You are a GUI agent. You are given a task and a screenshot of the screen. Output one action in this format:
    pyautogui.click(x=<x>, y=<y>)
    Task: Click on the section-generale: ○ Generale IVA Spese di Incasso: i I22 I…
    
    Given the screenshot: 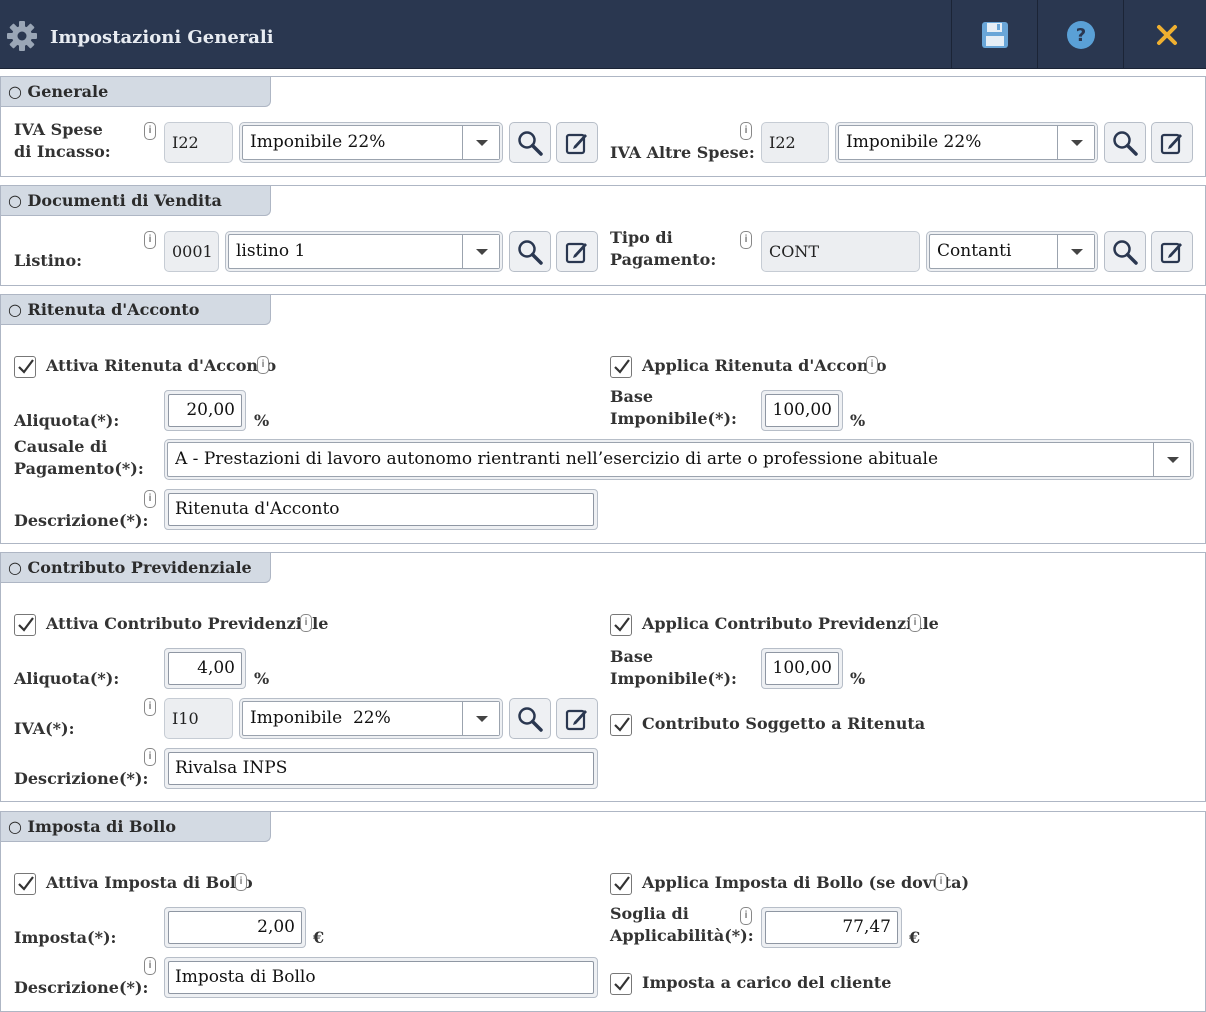 What is the action you would take?
    pyautogui.click(x=603, y=126)
    